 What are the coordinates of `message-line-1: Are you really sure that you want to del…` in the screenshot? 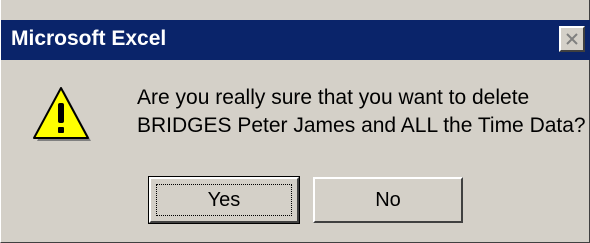 It's located at (333, 97).